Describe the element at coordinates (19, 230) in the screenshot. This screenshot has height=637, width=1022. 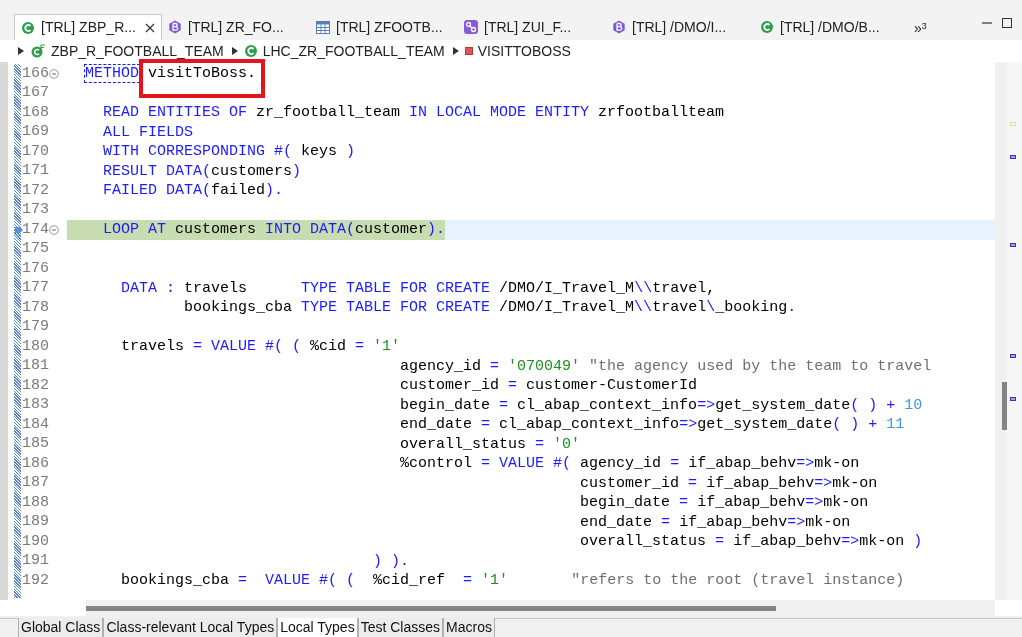
I see `debug-marker-icon` at that location.